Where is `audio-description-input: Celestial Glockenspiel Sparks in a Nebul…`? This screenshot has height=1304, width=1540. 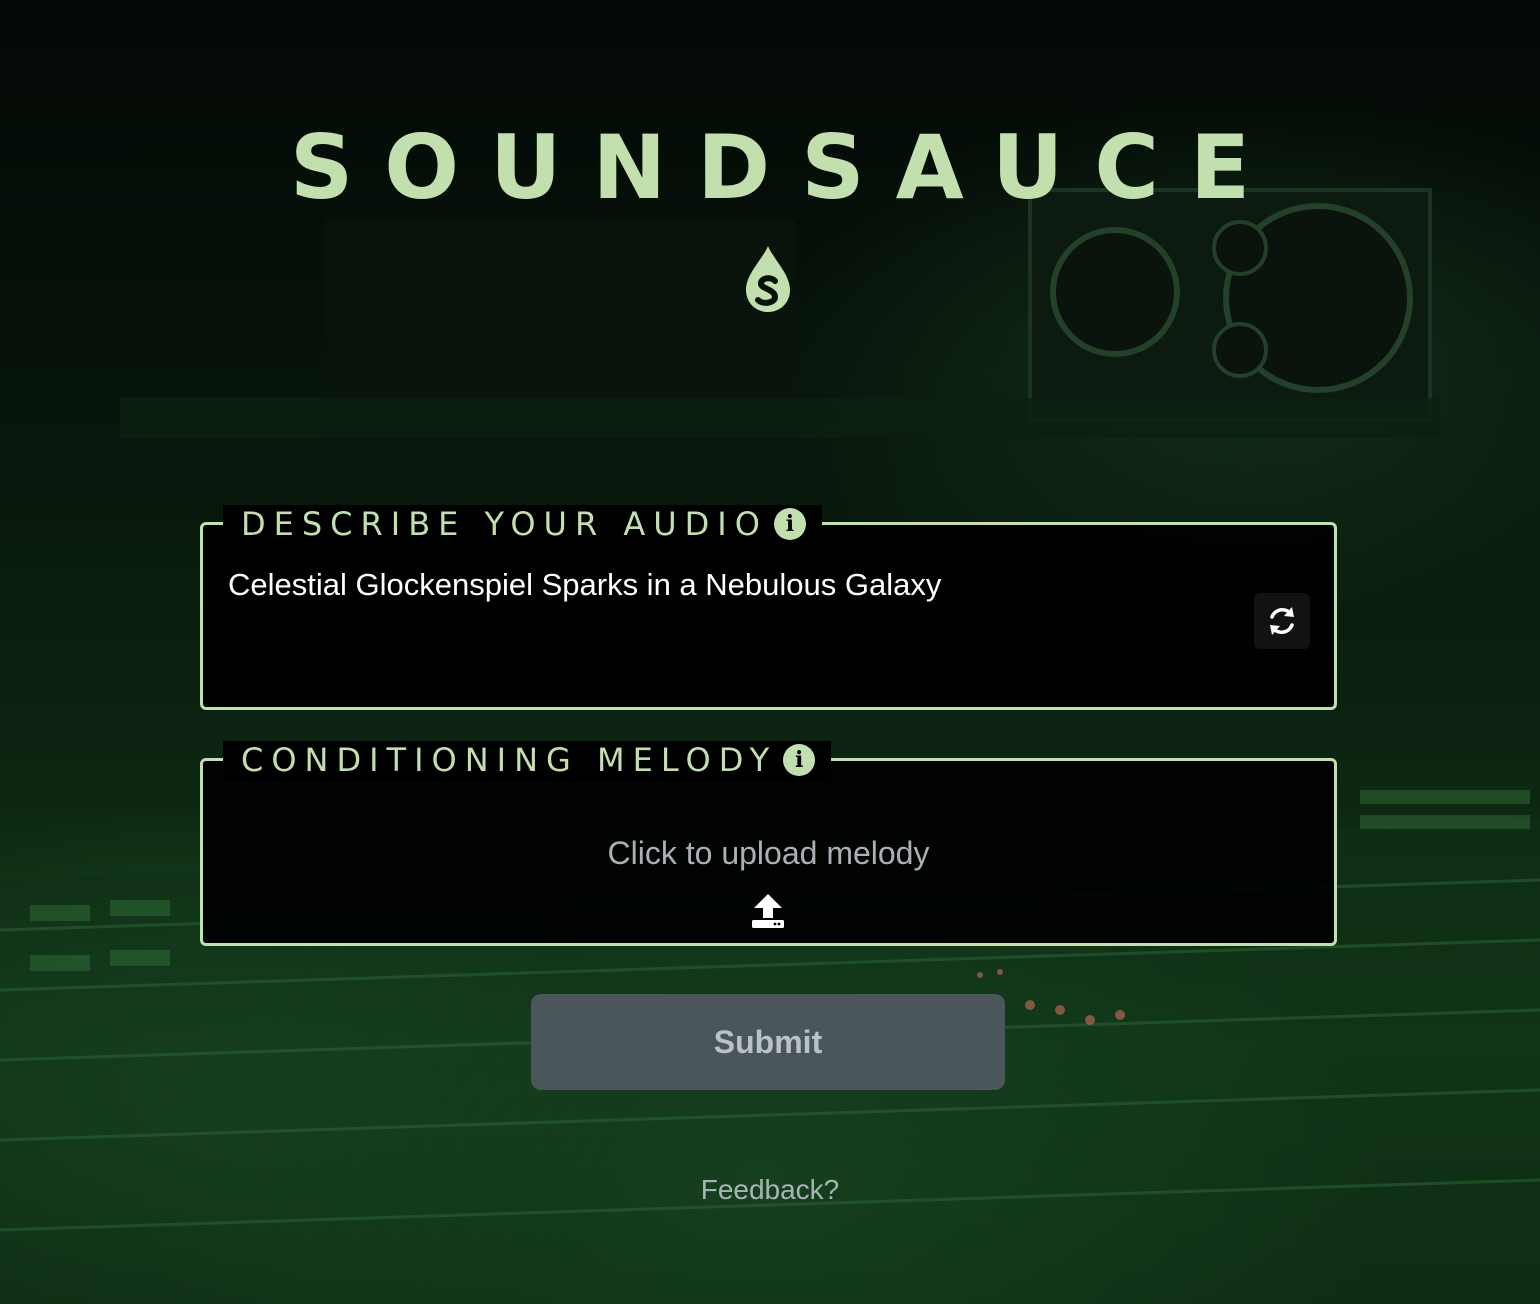
audio-description-input: Celestial Glockenspiel Sparks in a Nebul… is located at coordinates (584, 585).